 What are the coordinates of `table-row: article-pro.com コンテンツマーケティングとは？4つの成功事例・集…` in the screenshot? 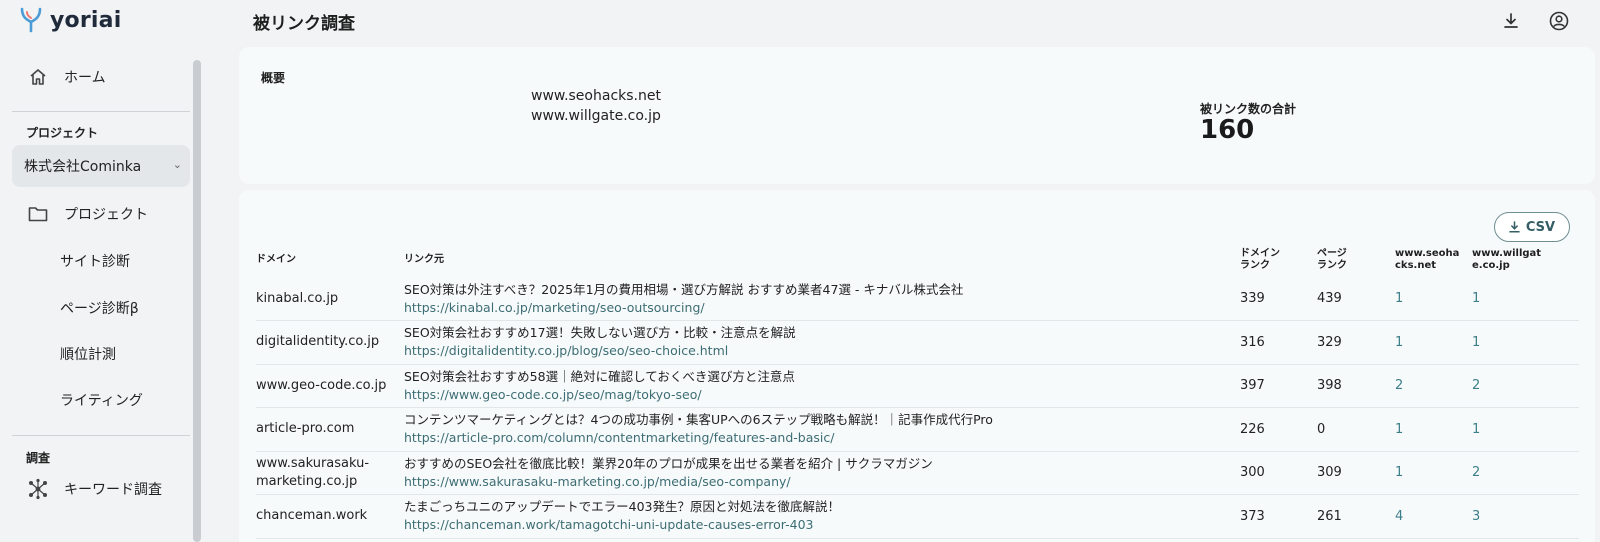 It's located at (917, 429).